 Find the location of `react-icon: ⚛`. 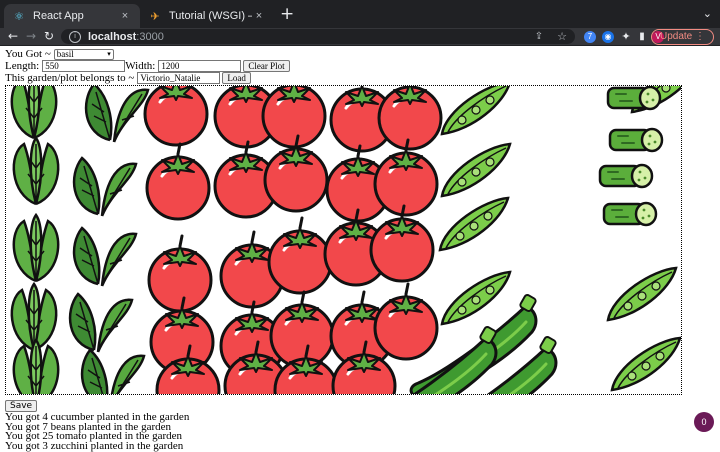

react-icon: ⚛ is located at coordinates (19, 16).